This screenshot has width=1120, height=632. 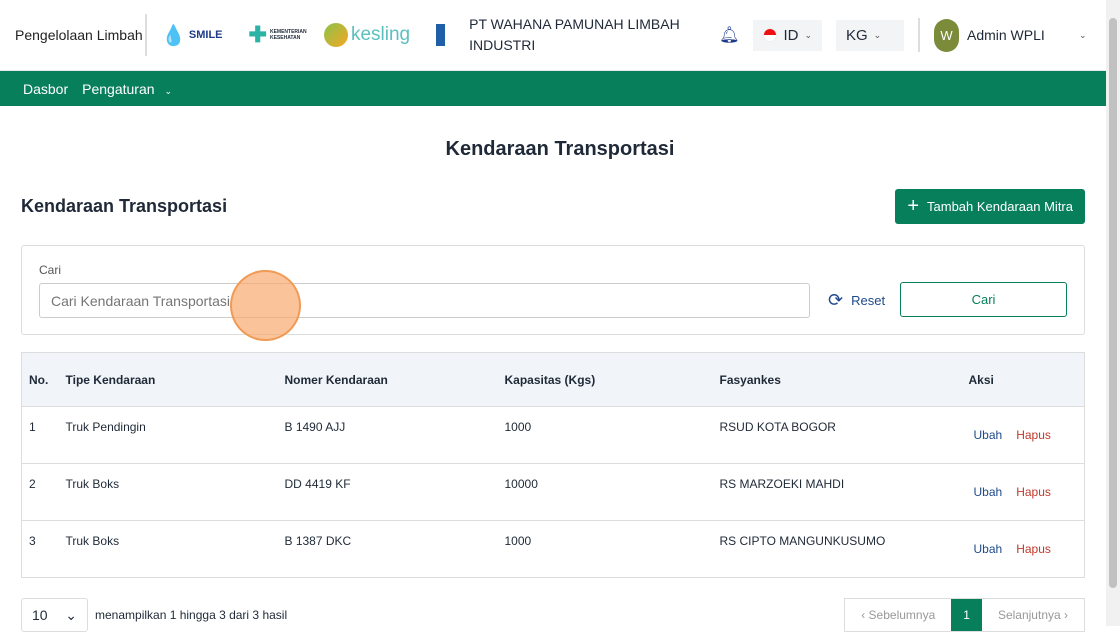 What do you see at coordinates (146, 35) in the screenshot?
I see `divider` at bounding box center [146, 35].